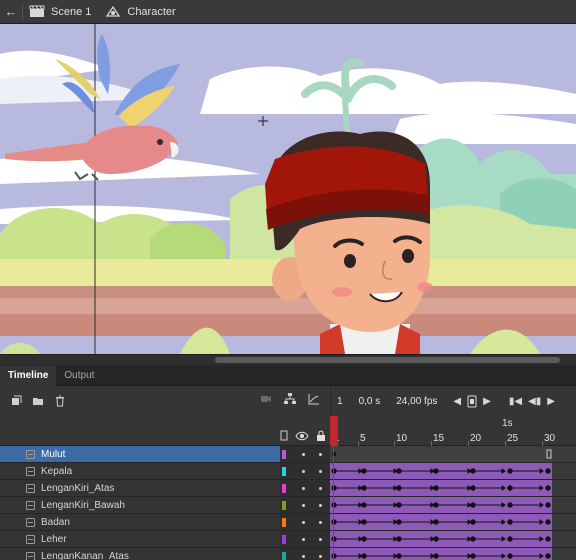  What do you see at coordinates (472, 401) in the screenshot?
I see `onion-skin-icon` at bounding box center [472, 401].